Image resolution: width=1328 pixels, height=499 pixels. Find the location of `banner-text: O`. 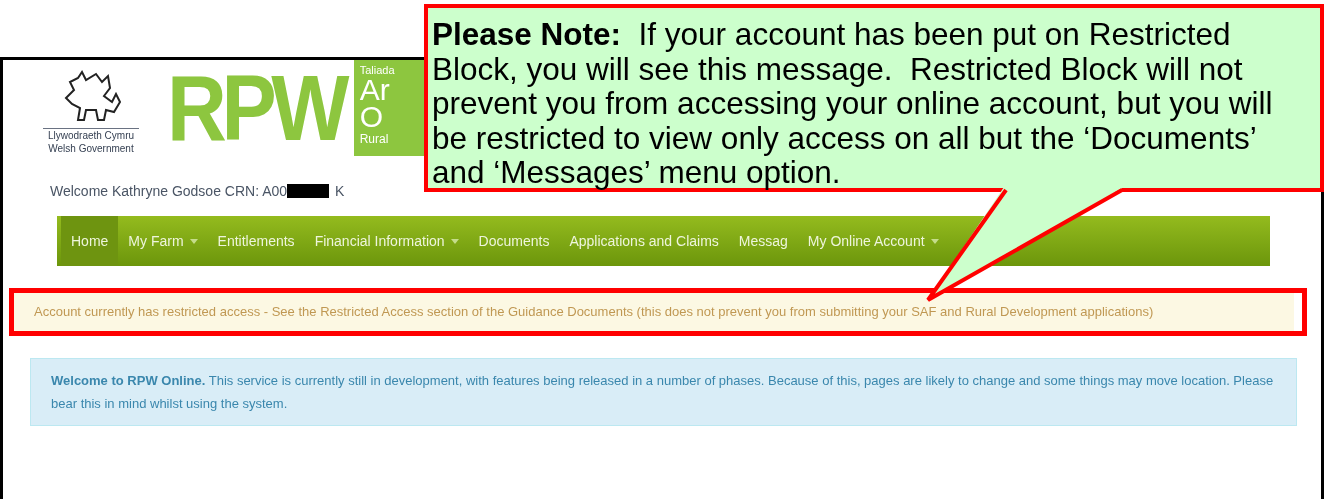

banner-text: O is located at coordinates (371, 117).